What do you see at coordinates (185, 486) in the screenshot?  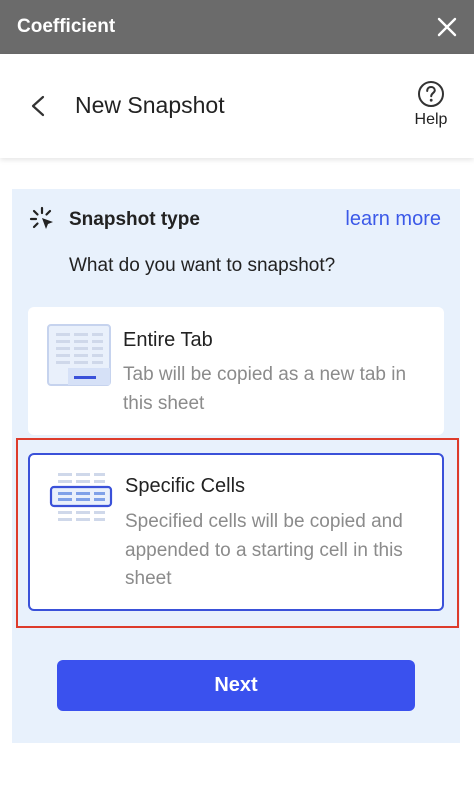 I see `option-title: Specific Cells` at bounding box center [185, 486].